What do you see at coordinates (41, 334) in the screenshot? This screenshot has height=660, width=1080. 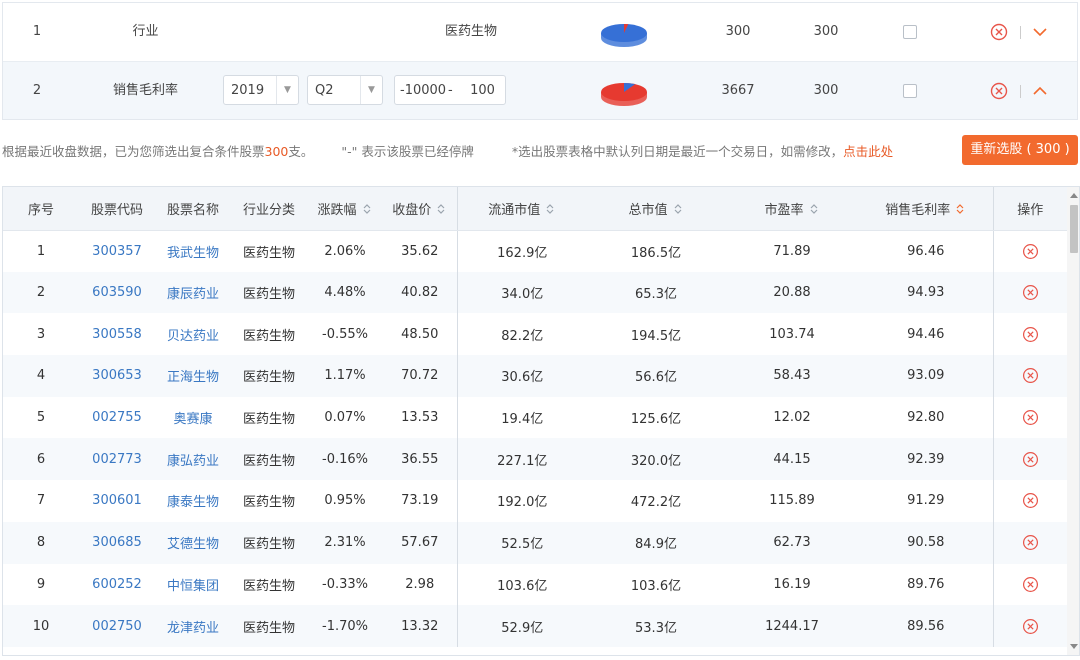 I see `cell-index: 3` at bounding box center [41, 334].